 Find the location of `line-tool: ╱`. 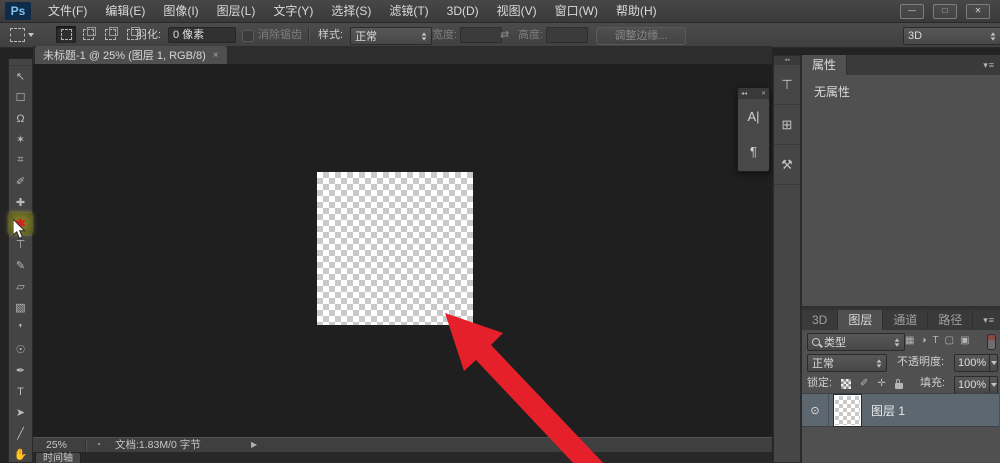

line-tool: ╱ is located at coordinates (20, 433).